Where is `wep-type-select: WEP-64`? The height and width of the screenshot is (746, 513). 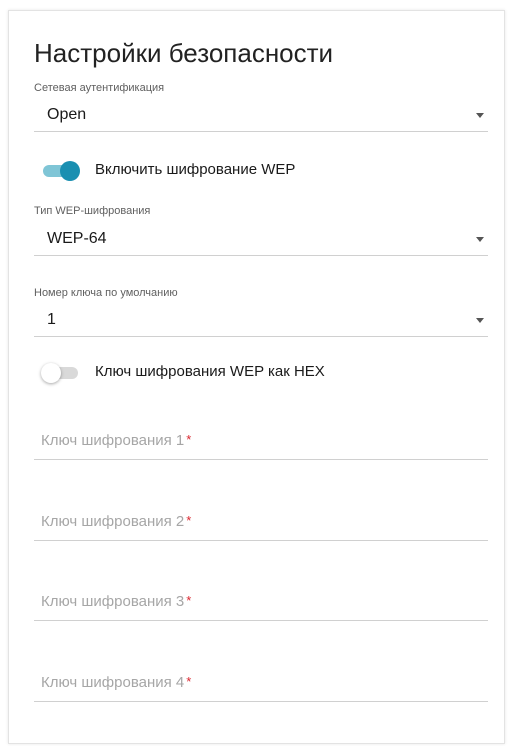 wep-type-select: WEP-64 is located at coordinates (261, 241).